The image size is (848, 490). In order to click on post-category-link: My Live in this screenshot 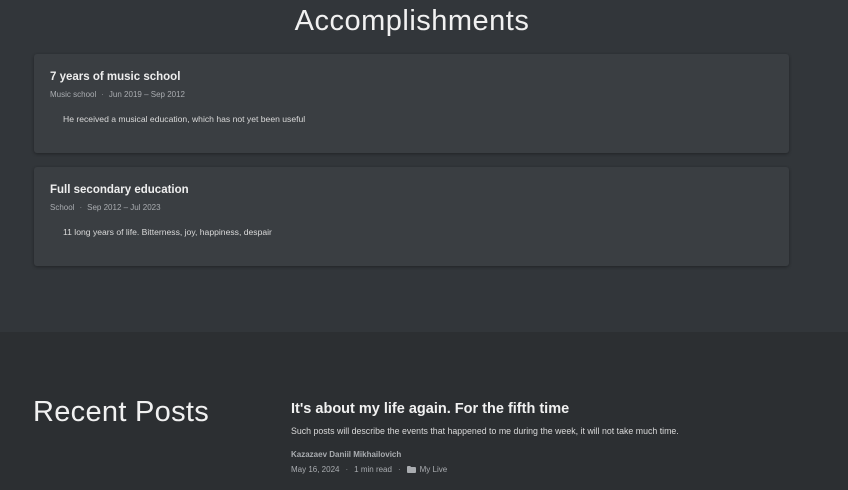, I will do `click(434, 469)`.